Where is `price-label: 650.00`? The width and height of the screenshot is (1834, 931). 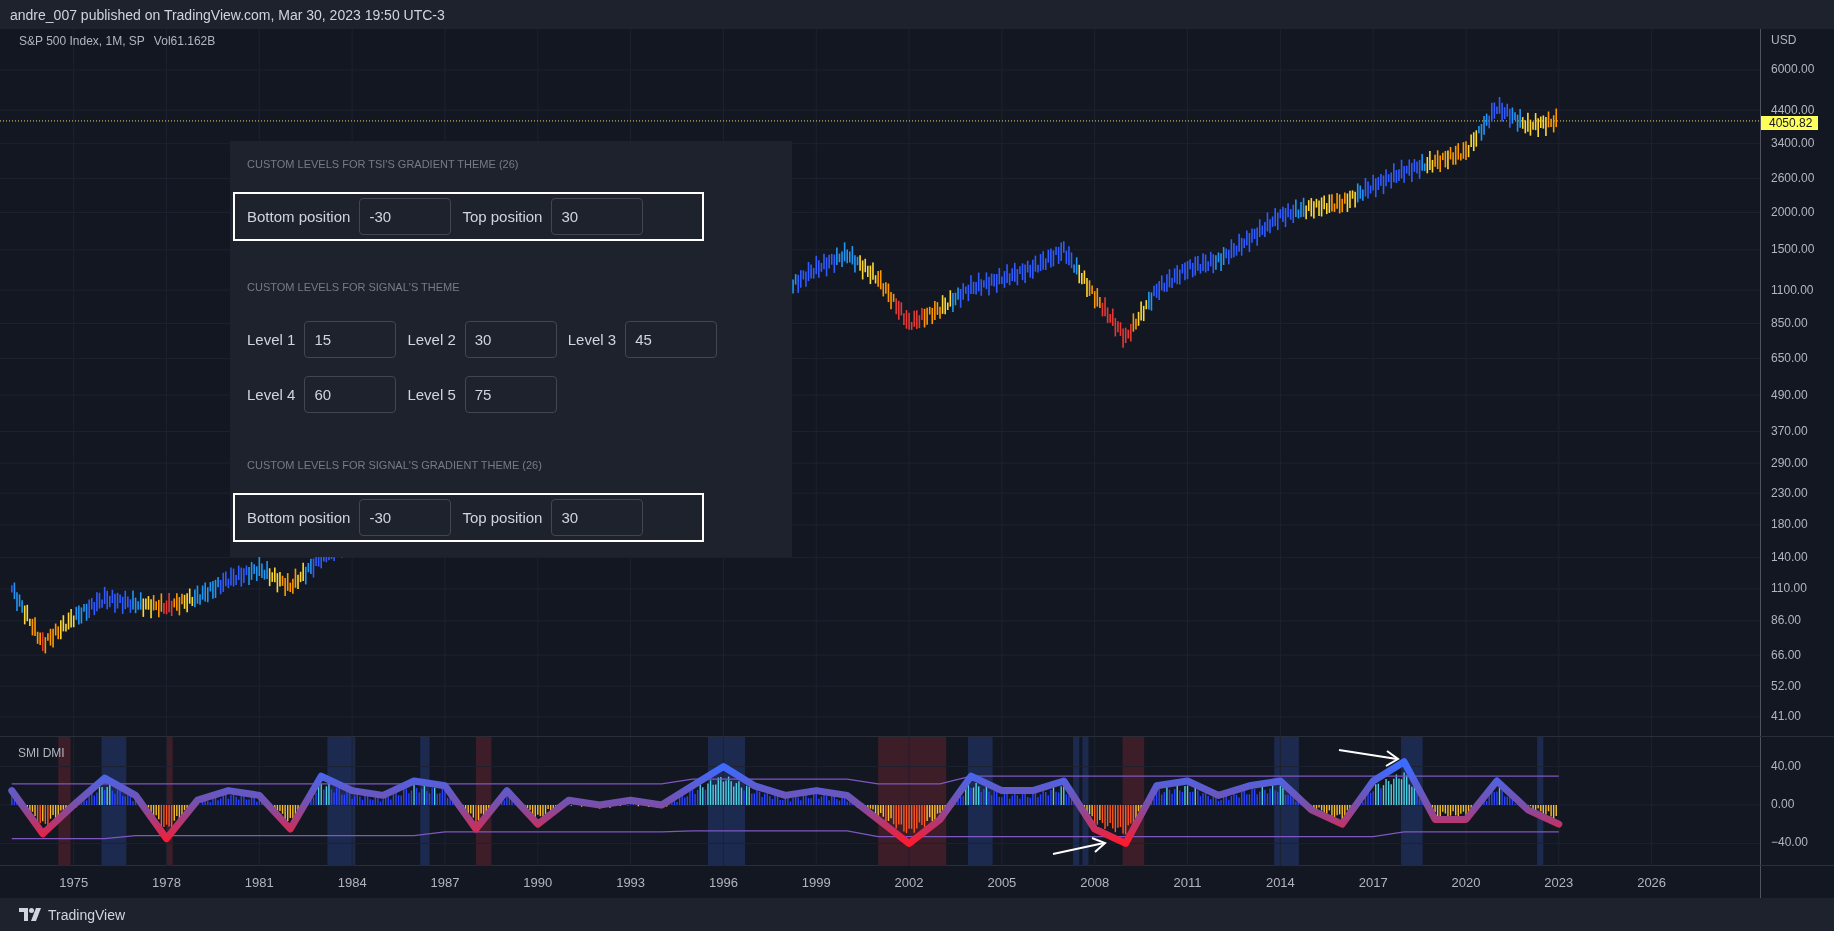
price-label: 650.00 is located at coordinates (1789, 358).